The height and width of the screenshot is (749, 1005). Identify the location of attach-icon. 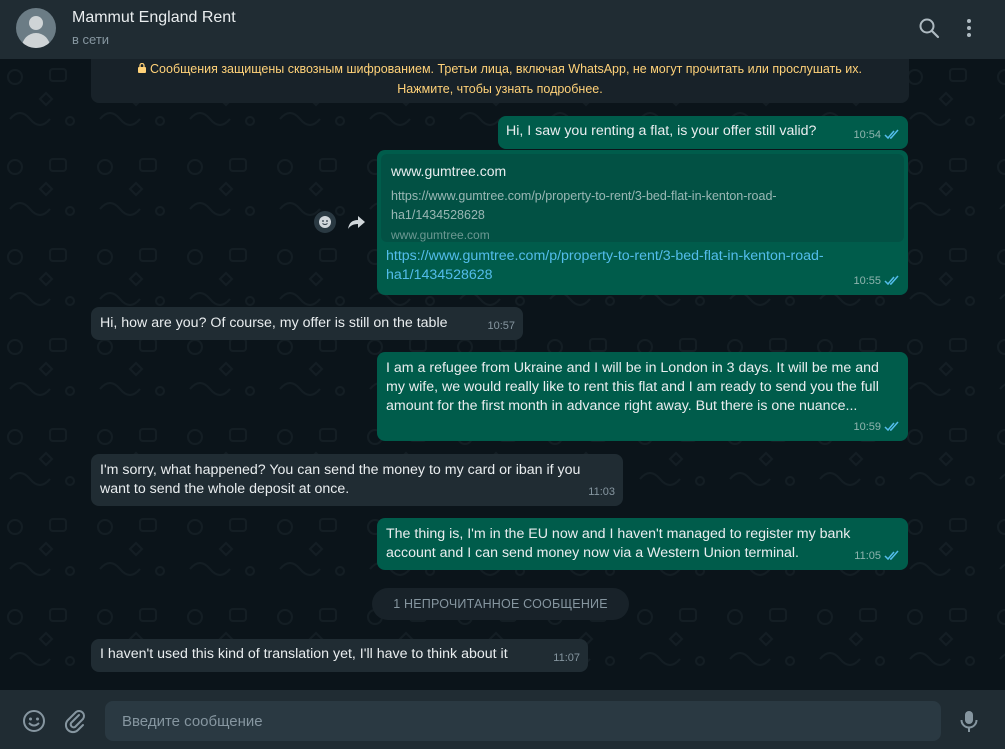
(75, 721).